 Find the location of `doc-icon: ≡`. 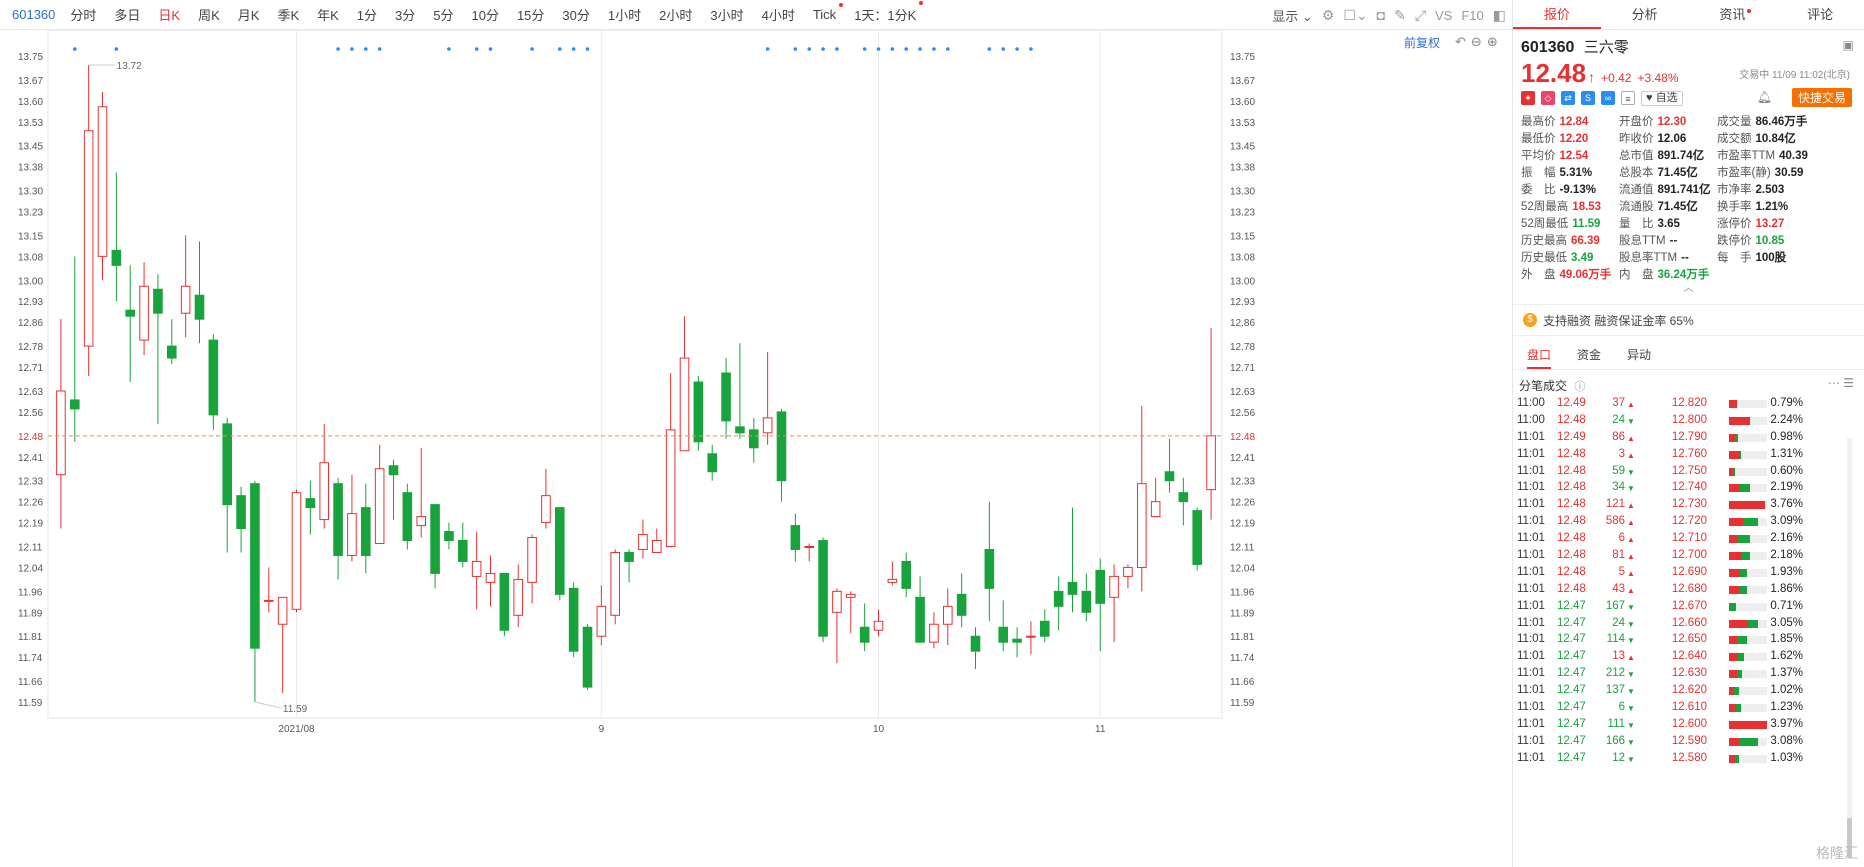

doc-icon: ≡ is located at coordinates (1628, 98).